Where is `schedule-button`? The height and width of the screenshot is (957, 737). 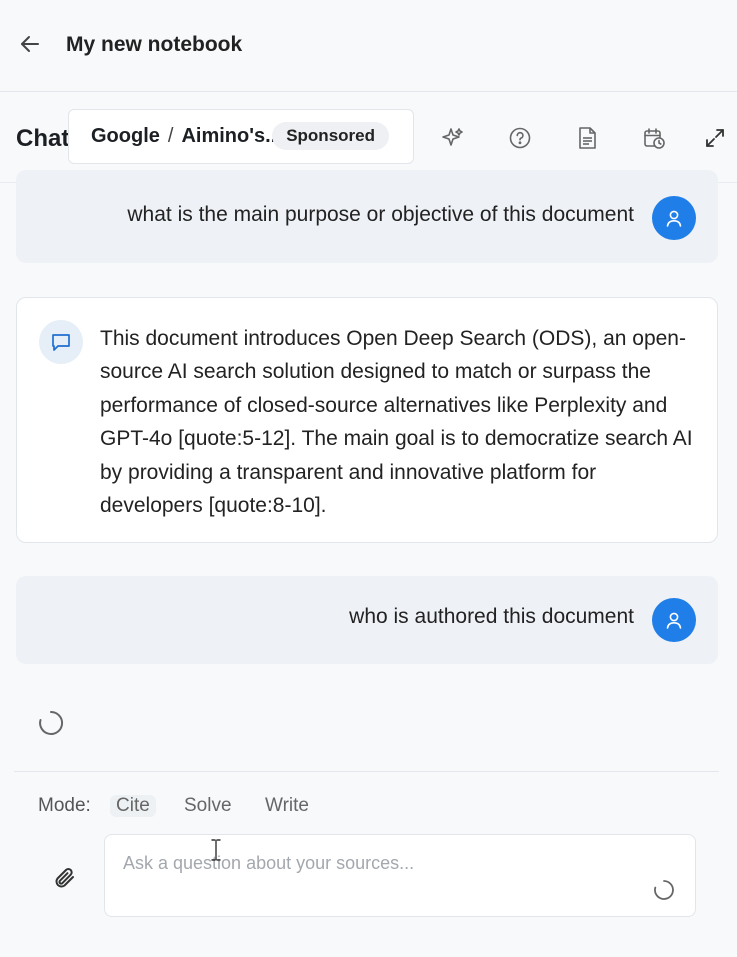
schedule-button is located at coordinates (654, 138).